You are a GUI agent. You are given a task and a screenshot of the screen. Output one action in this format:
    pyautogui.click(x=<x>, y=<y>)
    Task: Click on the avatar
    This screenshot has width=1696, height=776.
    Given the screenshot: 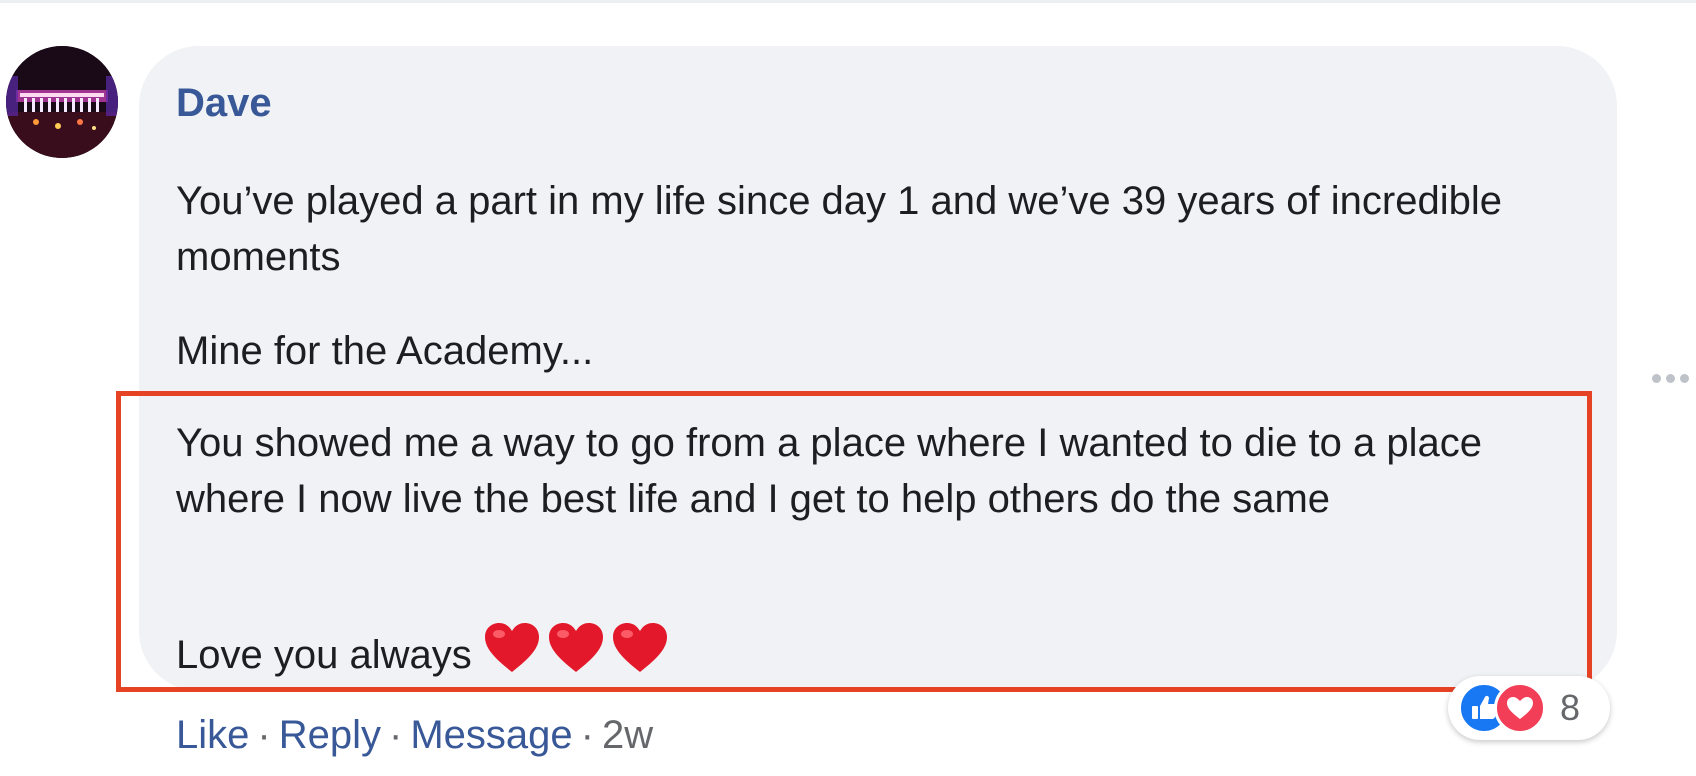 What is the action you would take?
    pyautogui.click(x=62, y=102)
    